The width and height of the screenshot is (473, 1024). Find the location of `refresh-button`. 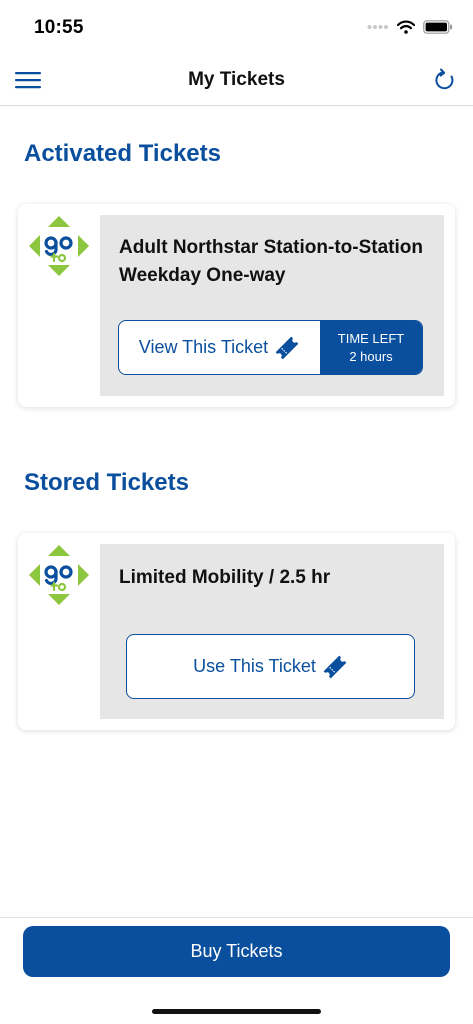

refresh-button is located at coordinates (445, 80).